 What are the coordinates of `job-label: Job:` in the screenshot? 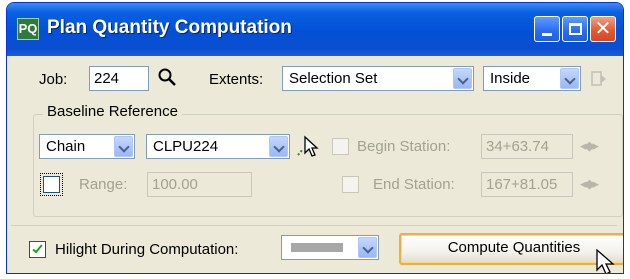 It's located at (53, 79).